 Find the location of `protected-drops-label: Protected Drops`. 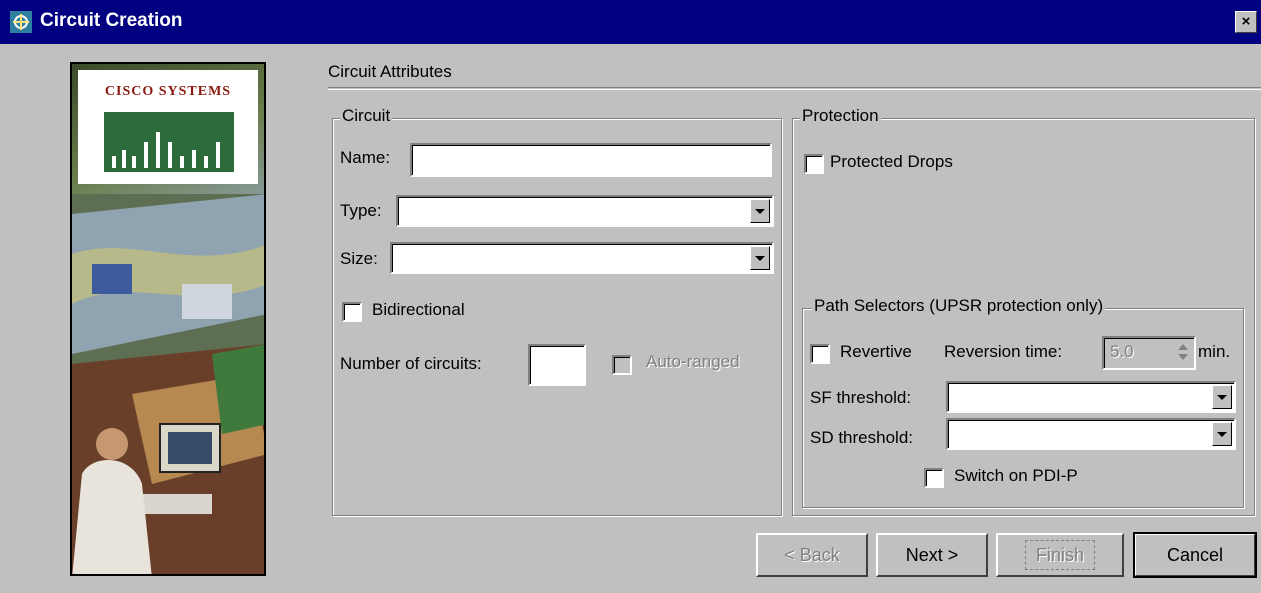

protected-drops-label: Protected Drops is located at coordinates (891, 161).